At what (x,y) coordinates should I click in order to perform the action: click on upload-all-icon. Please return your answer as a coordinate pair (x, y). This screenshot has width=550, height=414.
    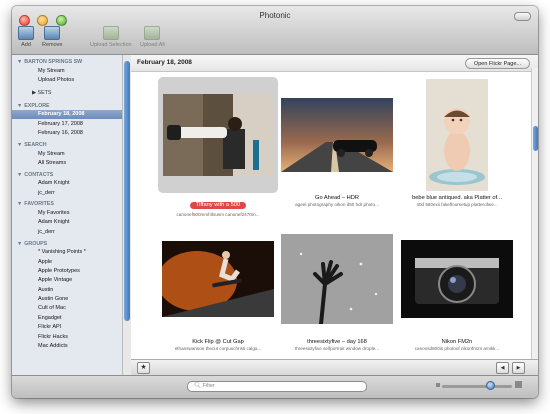
    Looking at the image, I should click on (152, 33).